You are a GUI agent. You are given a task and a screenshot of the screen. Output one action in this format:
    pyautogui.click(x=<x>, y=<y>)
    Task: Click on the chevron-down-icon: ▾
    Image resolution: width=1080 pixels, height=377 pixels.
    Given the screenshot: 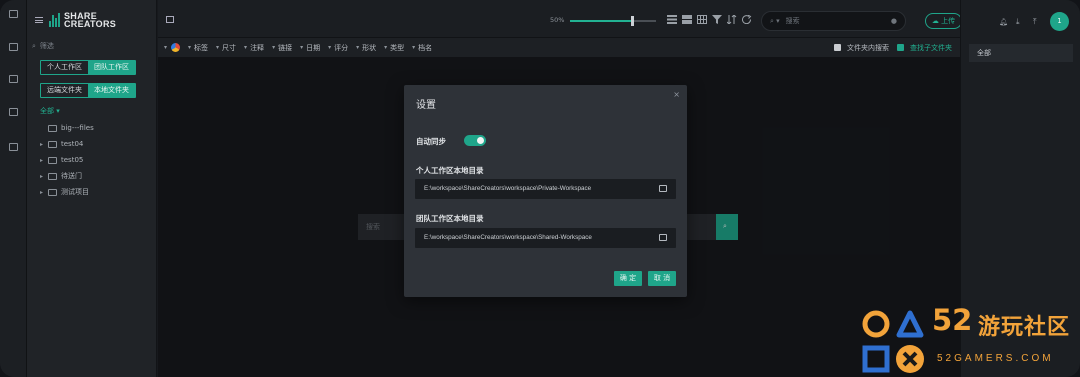 What is the action you would take?
    pyautogui.click(x=165, y=47)
    